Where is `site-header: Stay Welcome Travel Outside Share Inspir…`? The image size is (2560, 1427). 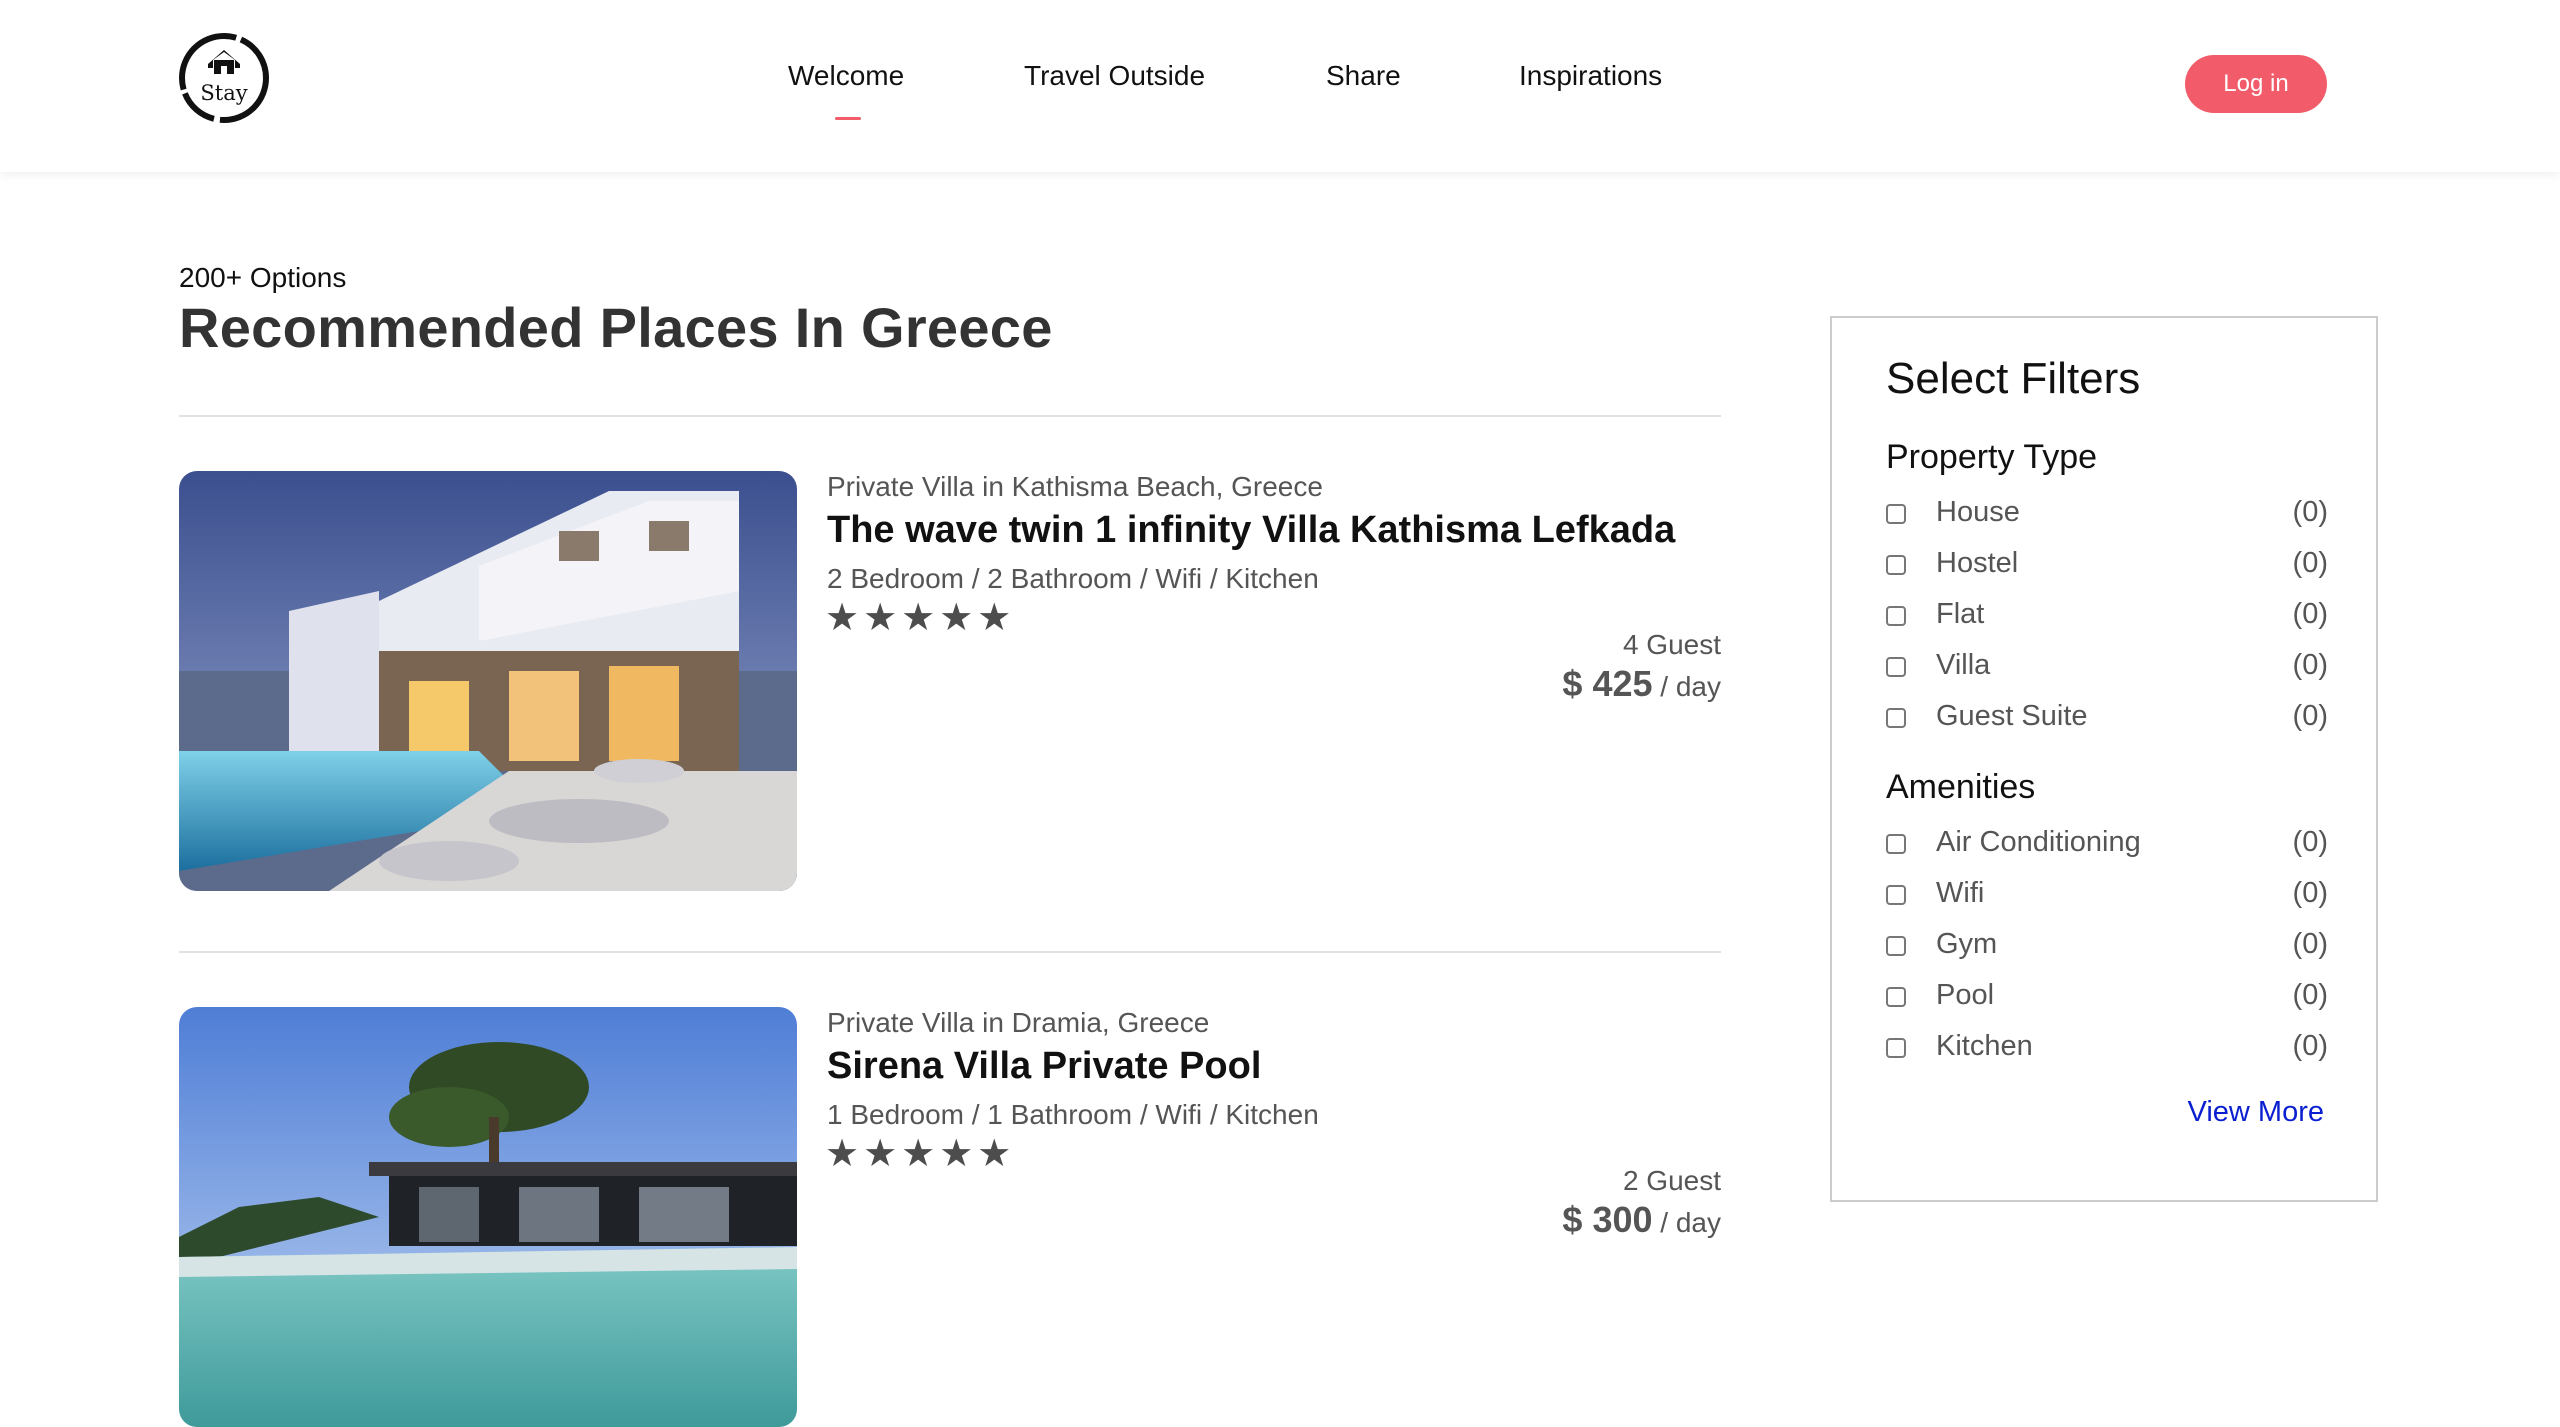 site-header: Stay Welcome Travel Outside Share Inspir… is located at coordinates (1280, 86).